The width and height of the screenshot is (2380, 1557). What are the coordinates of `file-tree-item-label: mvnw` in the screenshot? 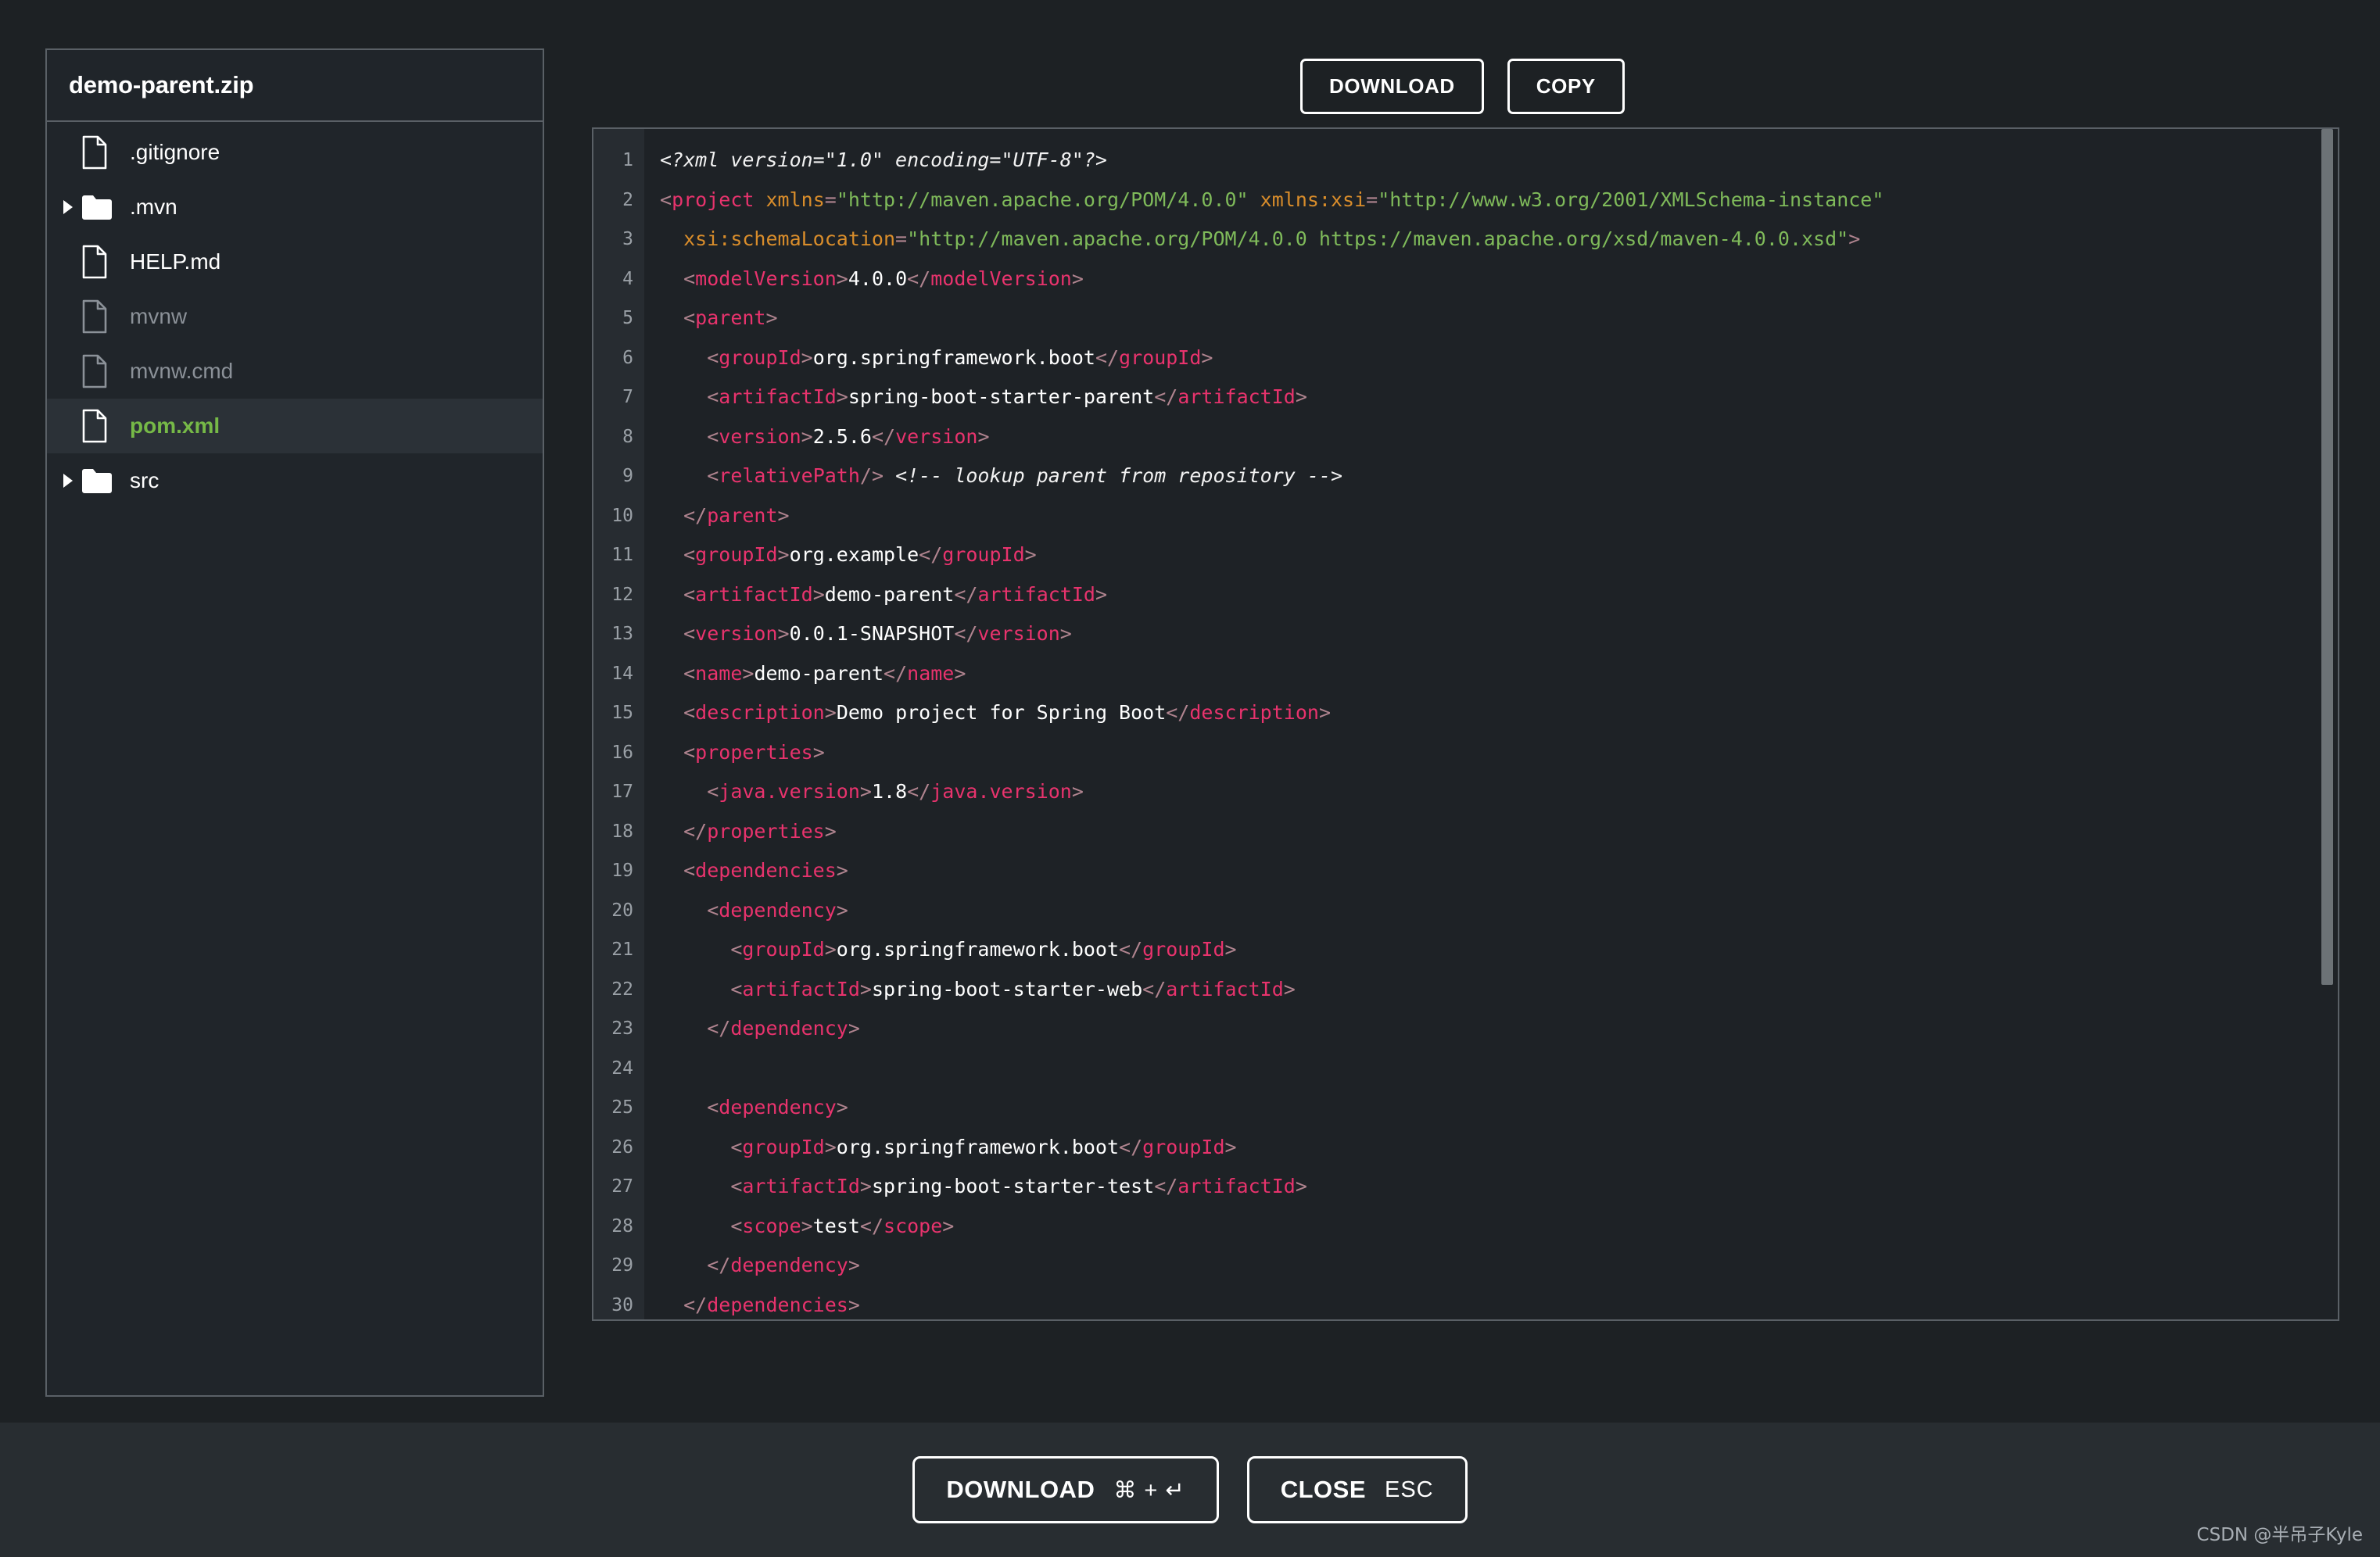 It's located at (159, 316).